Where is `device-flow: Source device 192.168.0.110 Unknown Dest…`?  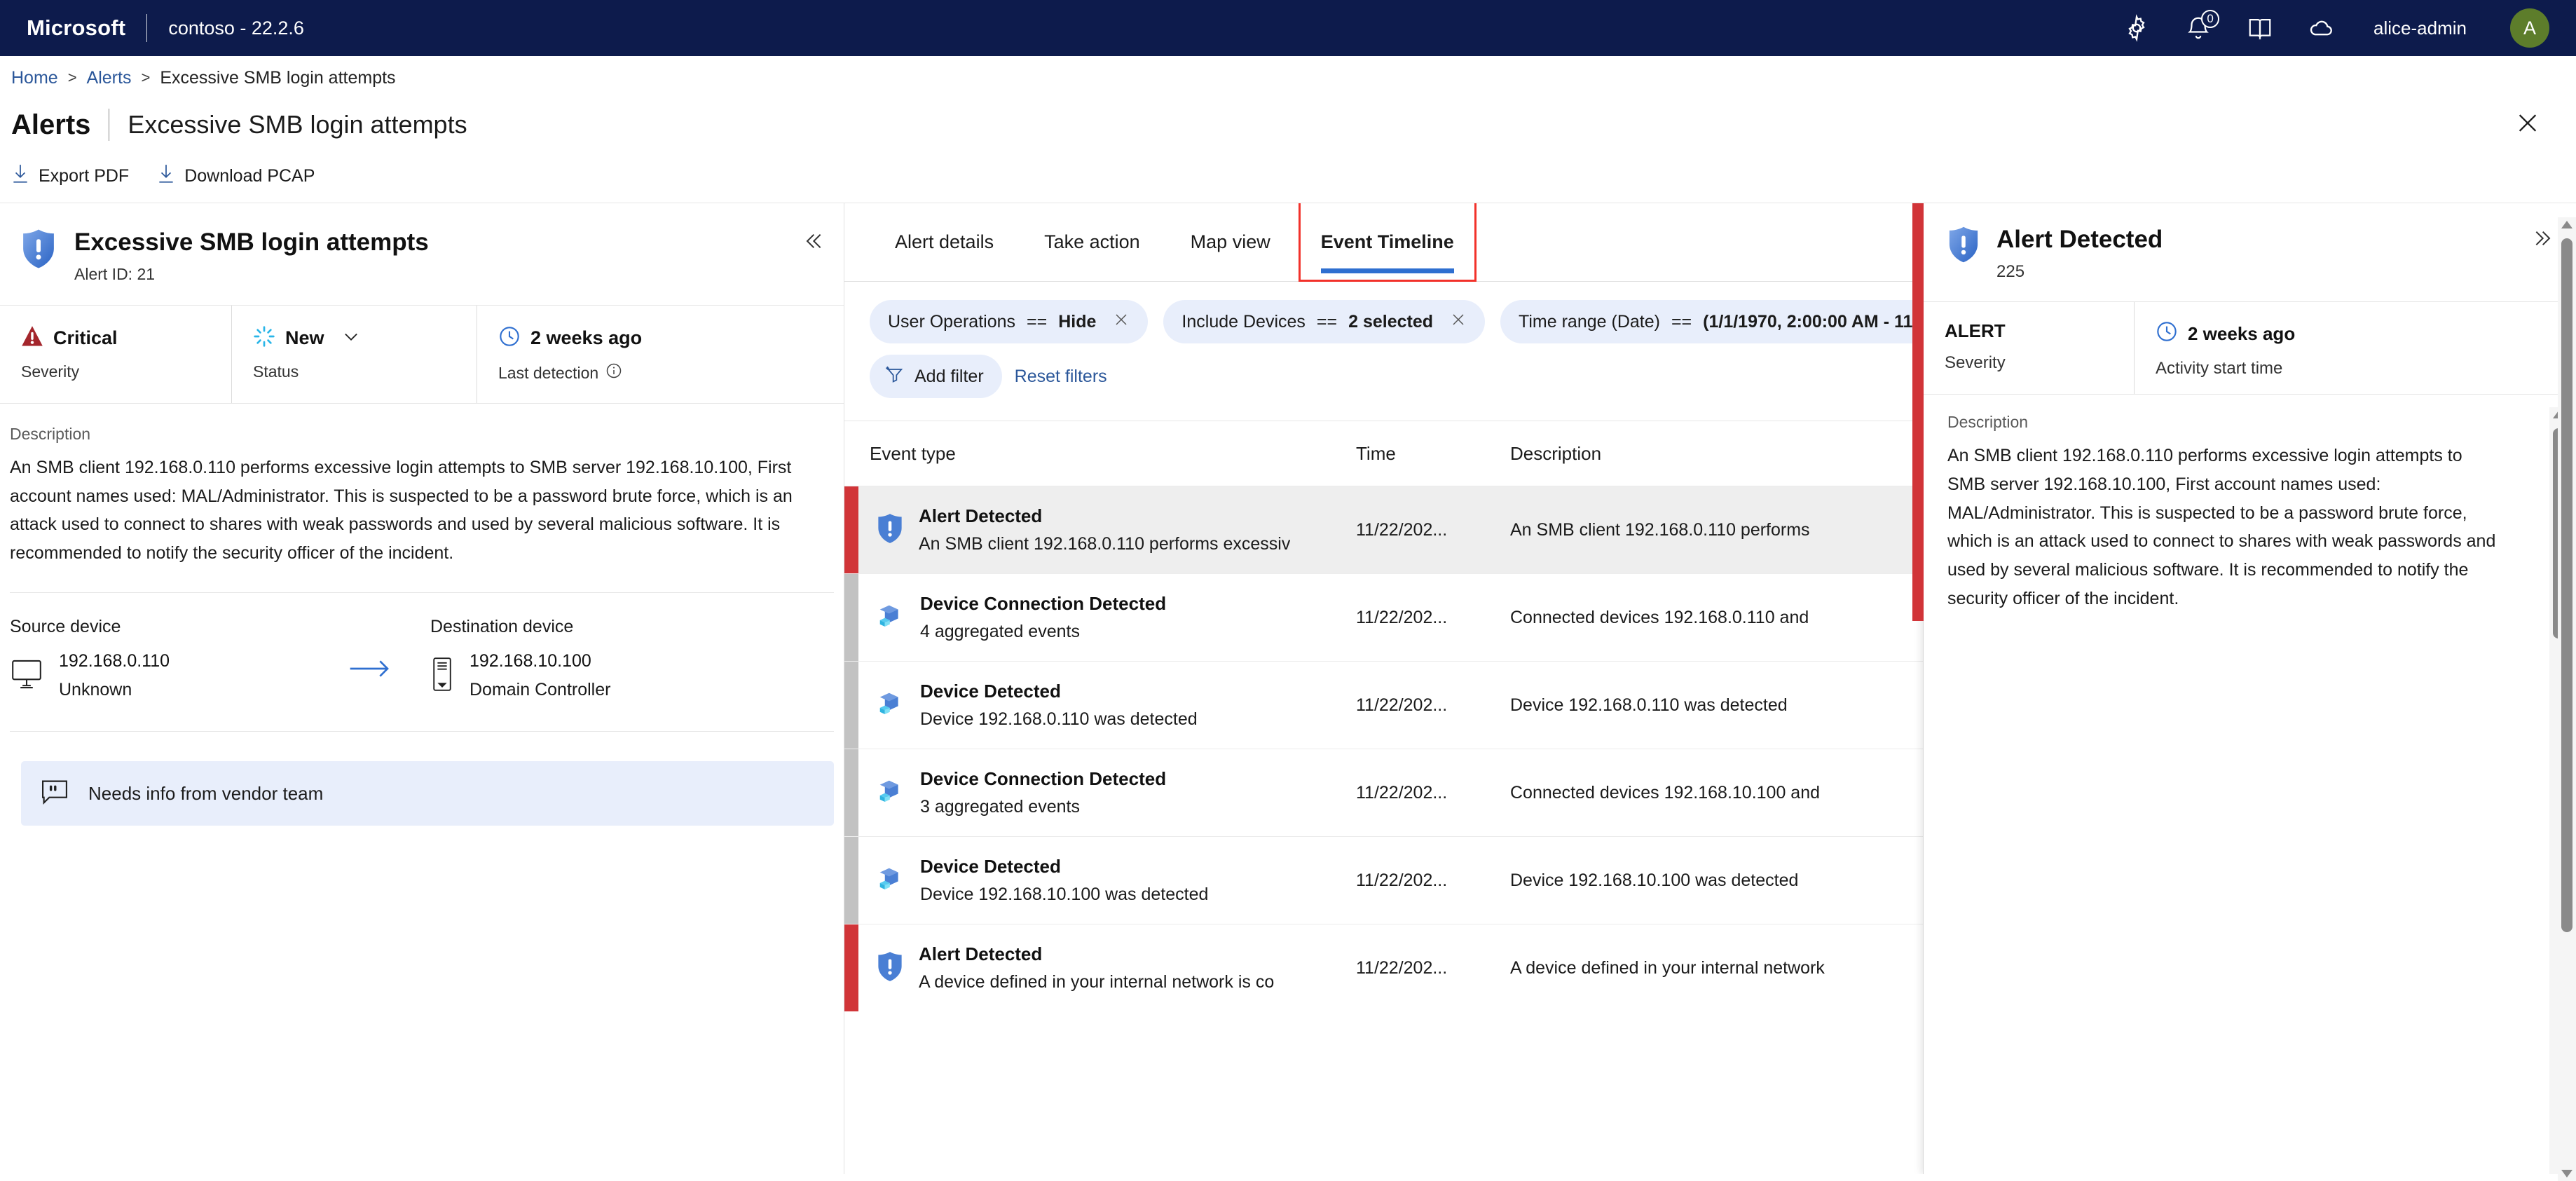 device-flow: Source device 192.168.0.110 Unknown Dest… is located at coordinates (422, 647).